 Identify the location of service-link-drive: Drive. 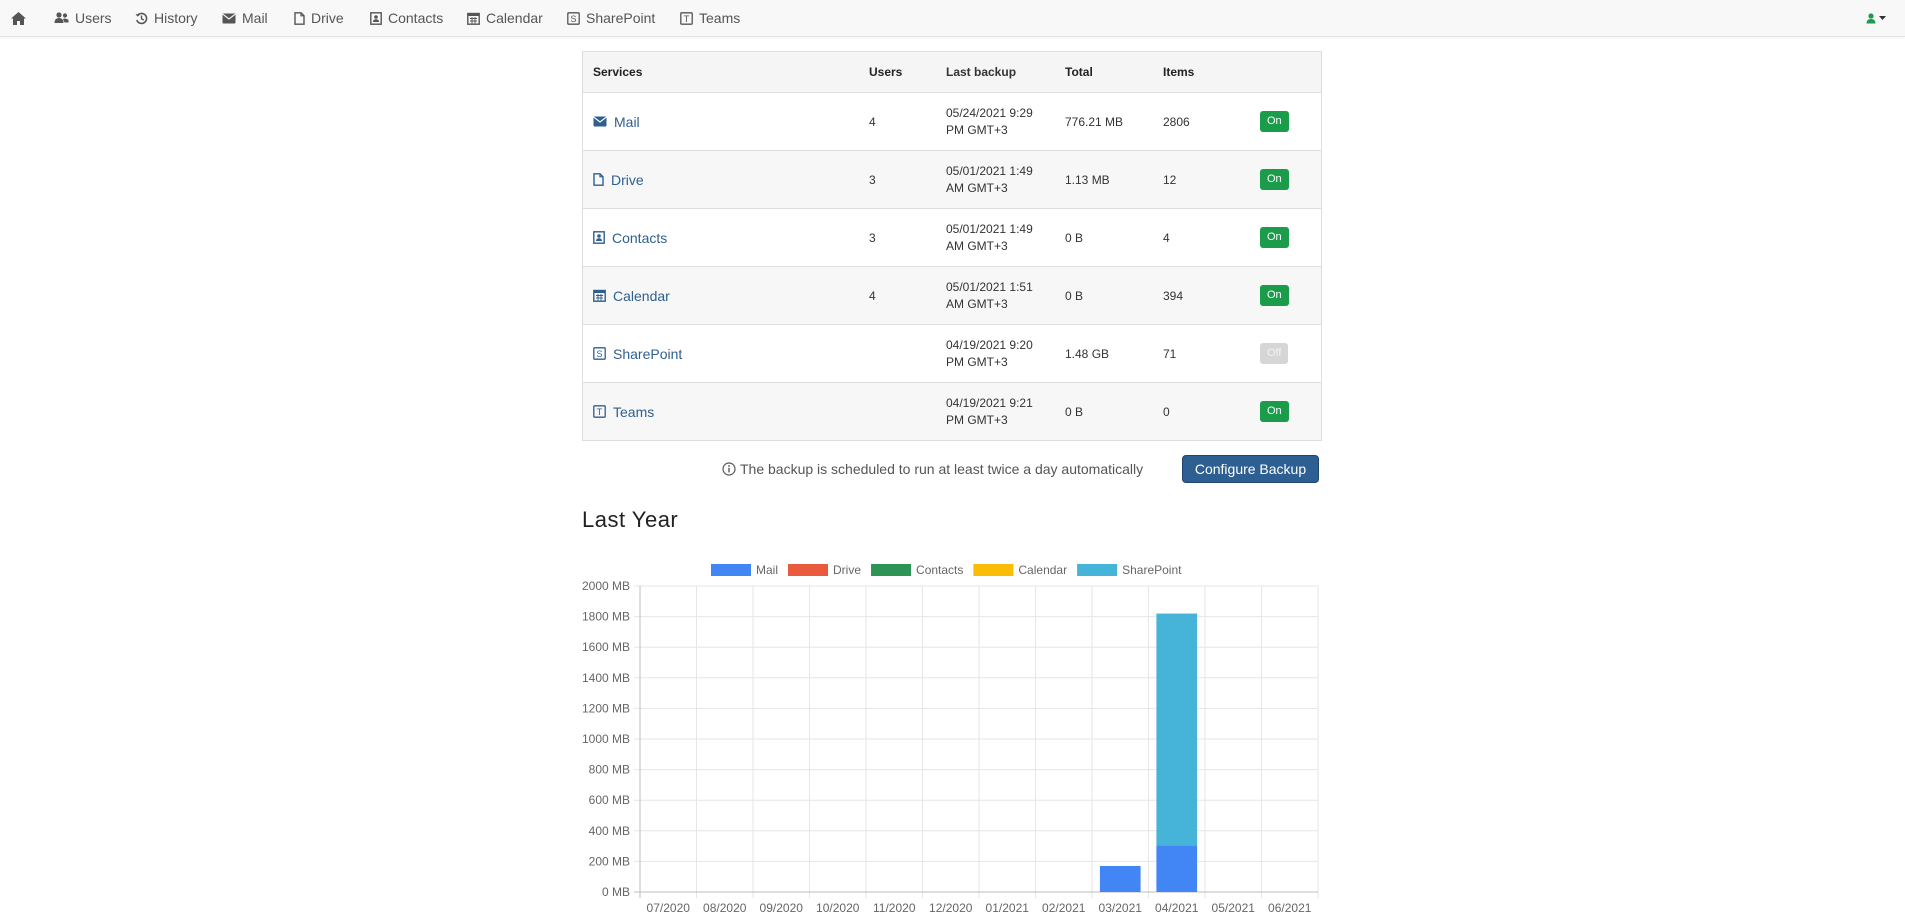
(618, 180).